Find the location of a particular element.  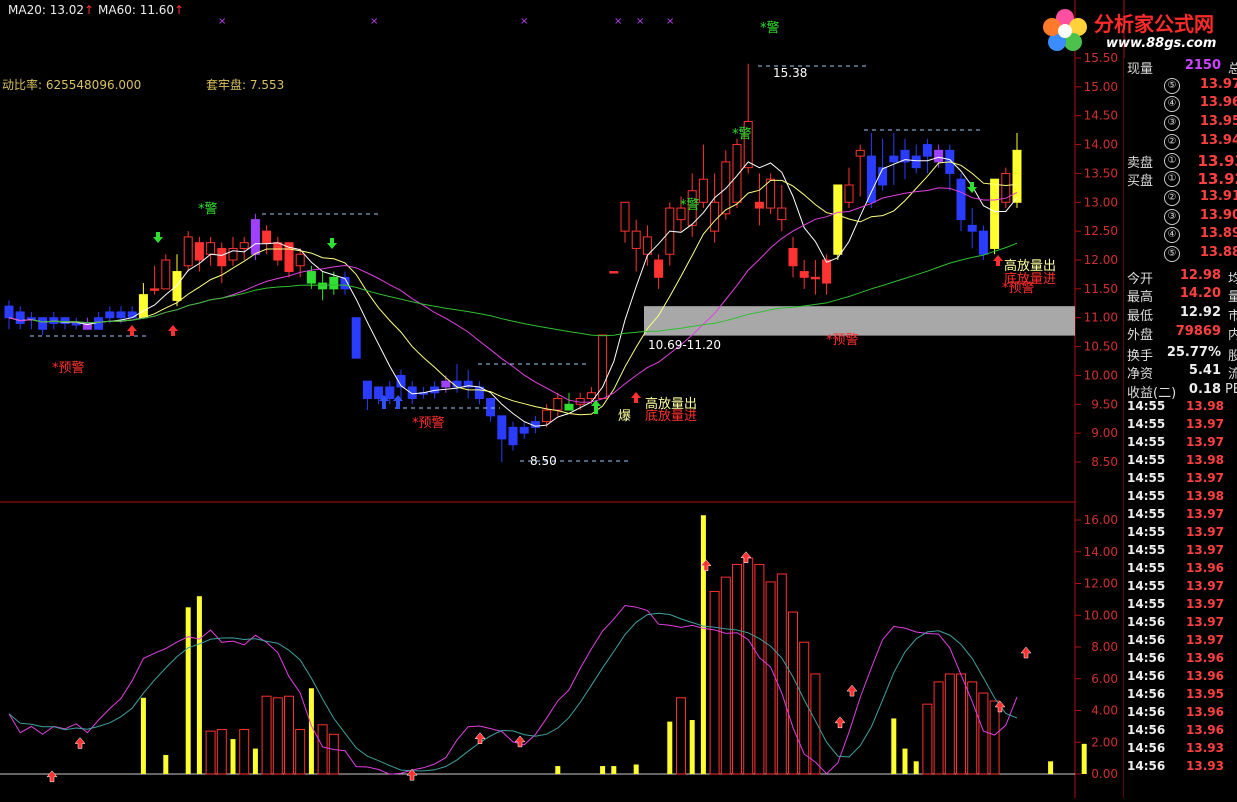

y-tick-label: 11.00 is located at coordinates (1101, 318).